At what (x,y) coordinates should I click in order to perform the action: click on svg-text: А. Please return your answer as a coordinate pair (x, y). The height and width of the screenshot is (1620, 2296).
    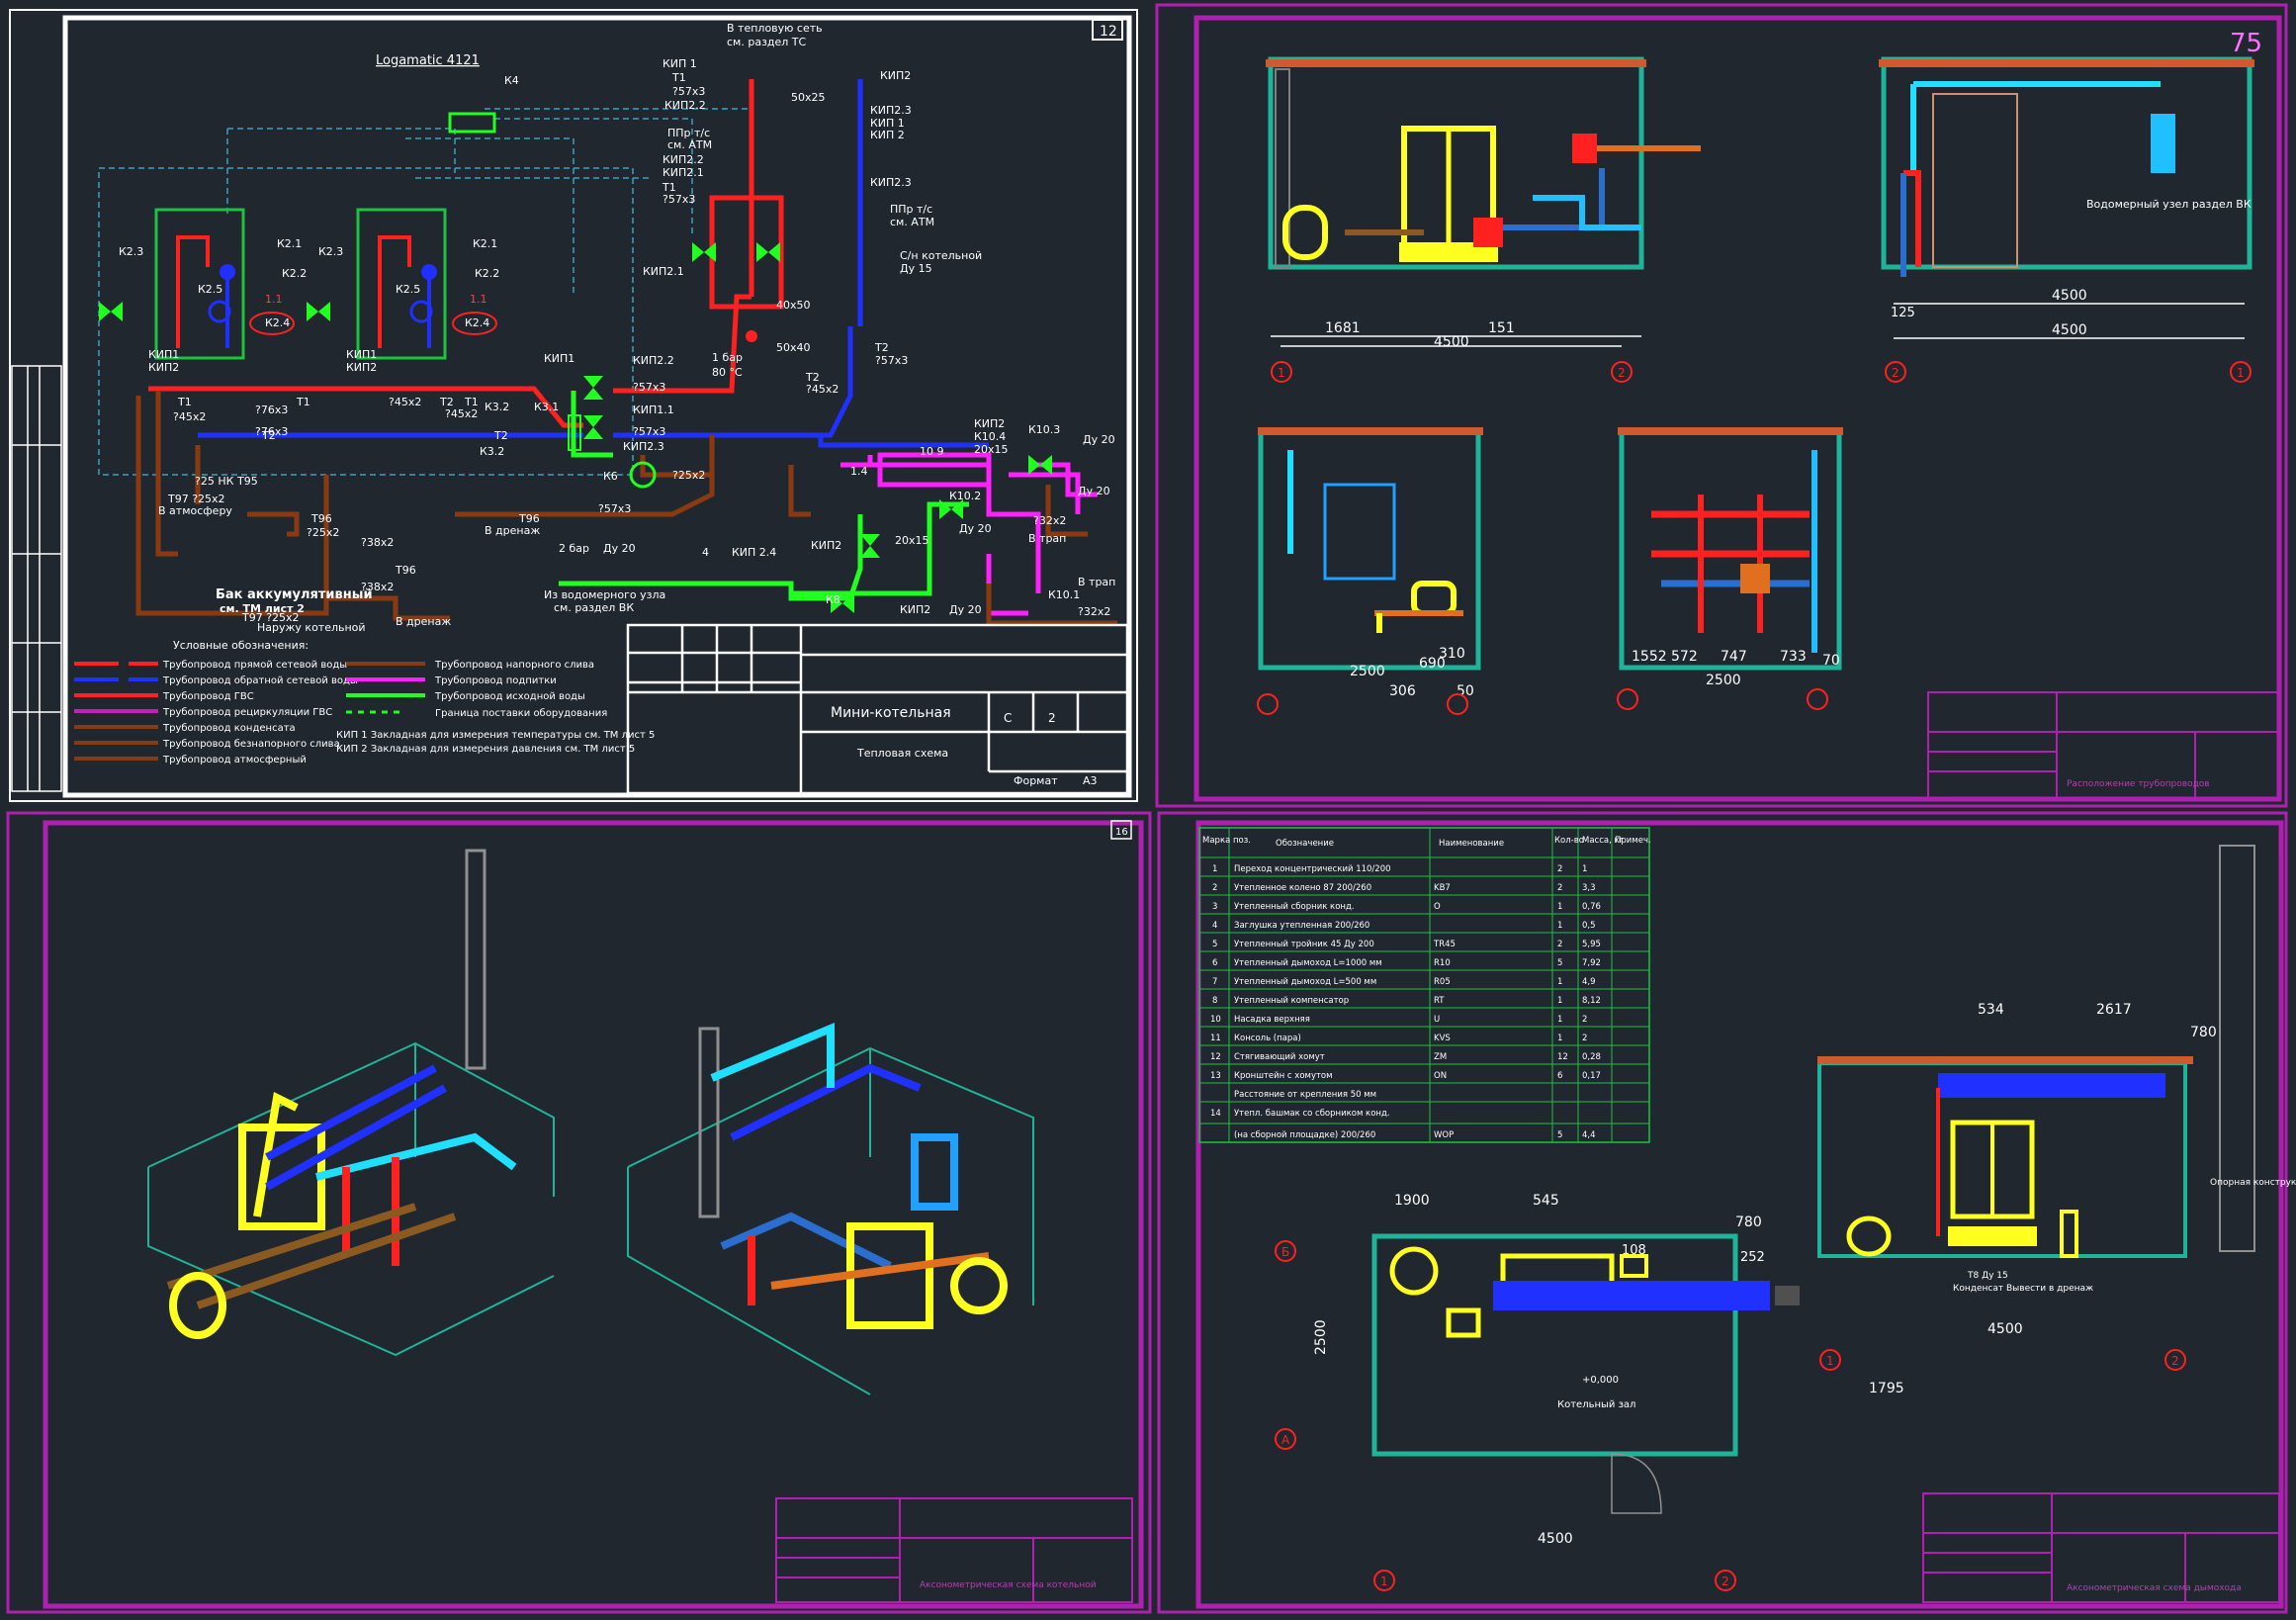
    Looking at the image, I should click on (1285, 1440).